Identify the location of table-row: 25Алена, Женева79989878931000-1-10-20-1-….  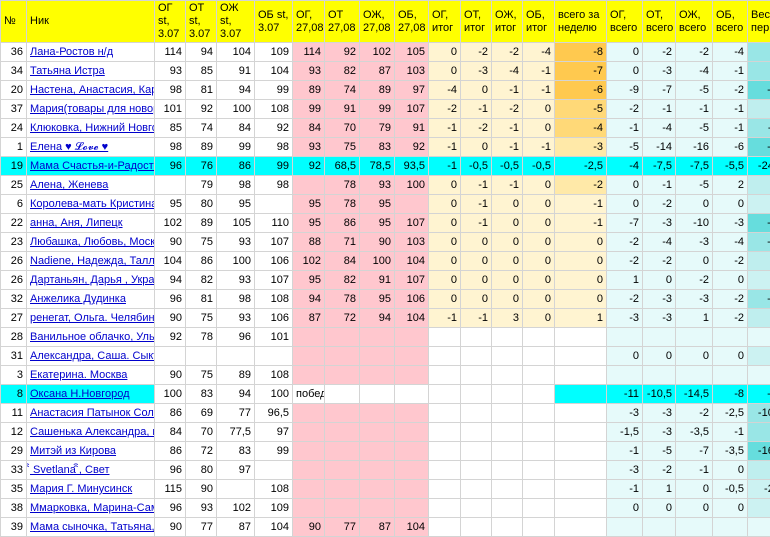
(385, 185).